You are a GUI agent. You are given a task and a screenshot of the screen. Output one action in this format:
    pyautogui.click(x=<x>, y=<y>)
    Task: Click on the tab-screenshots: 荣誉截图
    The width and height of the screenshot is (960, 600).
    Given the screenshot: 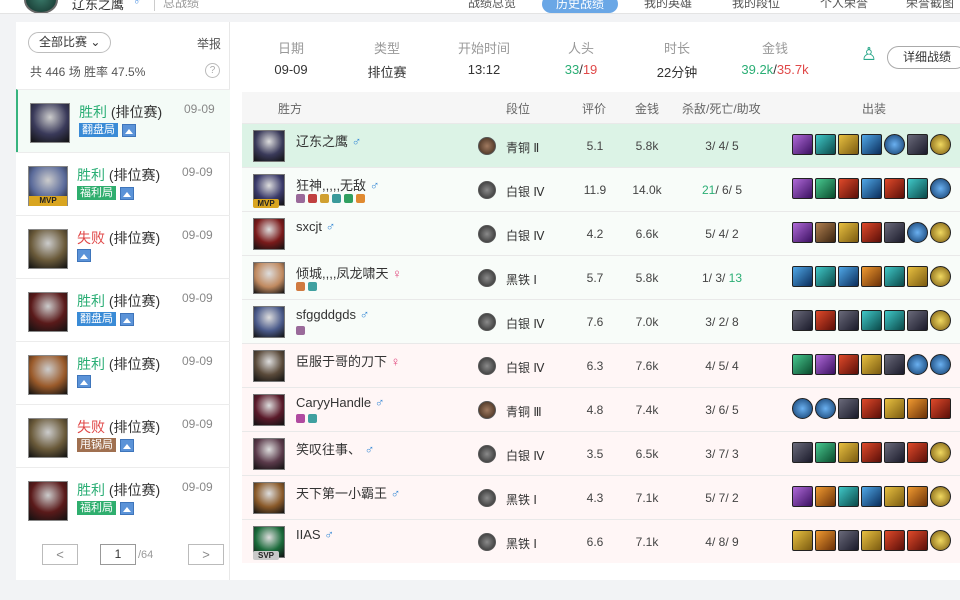 What is the action you would take?
    pyautogui.click(x=930, y=5)
    